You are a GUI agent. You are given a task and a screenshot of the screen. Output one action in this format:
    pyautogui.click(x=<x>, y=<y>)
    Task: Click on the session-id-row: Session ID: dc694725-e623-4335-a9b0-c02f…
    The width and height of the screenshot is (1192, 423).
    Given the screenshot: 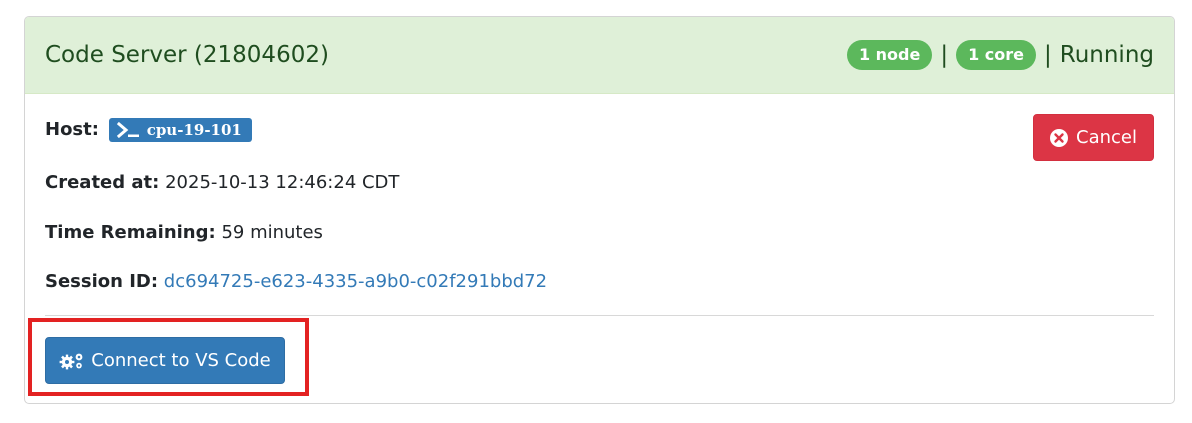 What is the action you would take?
    pyautogui.click(x=296, y=281)
    